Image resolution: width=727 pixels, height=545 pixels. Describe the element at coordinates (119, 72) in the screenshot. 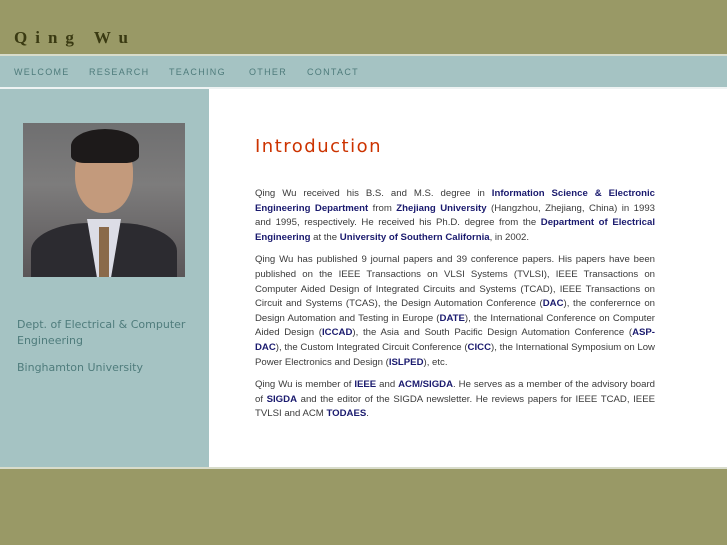

I see `nav-research: RESEARCH` at that location.